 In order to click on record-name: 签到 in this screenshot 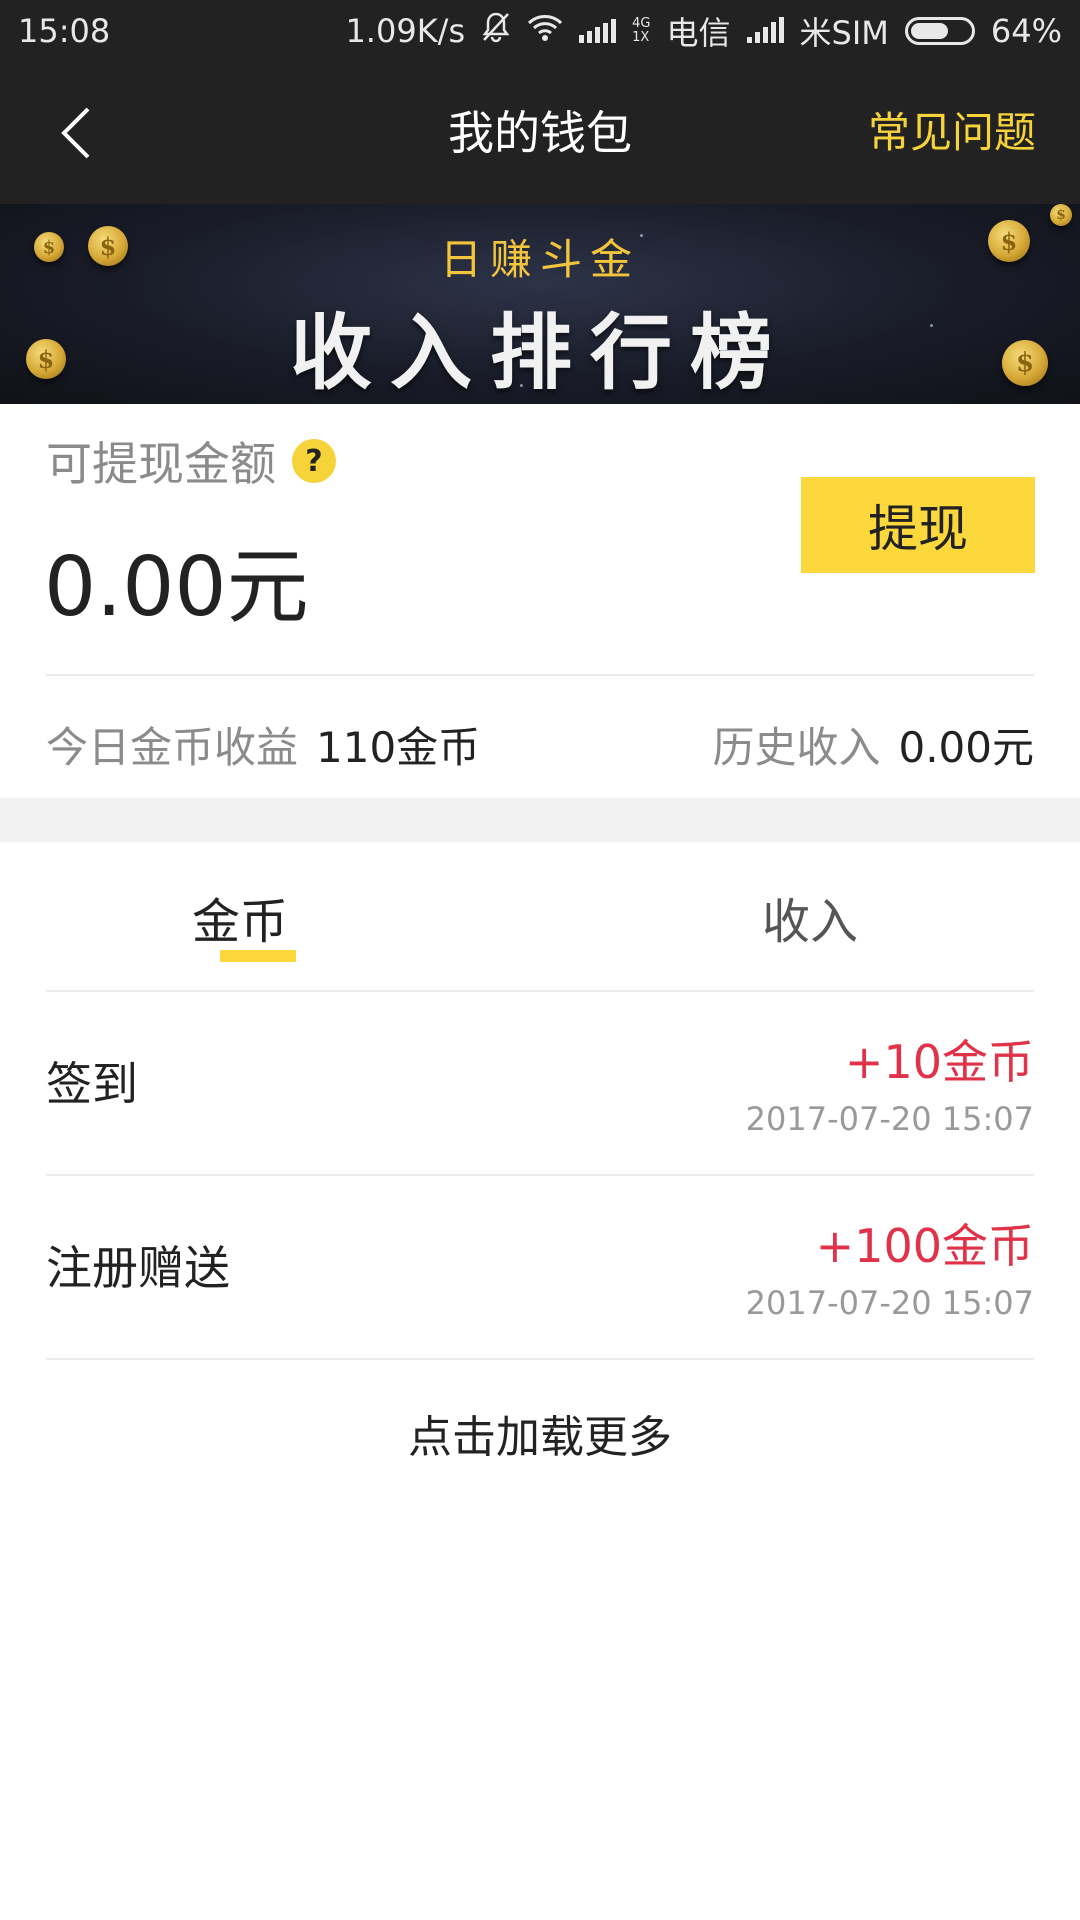, I will do `click(92, 1084)`.